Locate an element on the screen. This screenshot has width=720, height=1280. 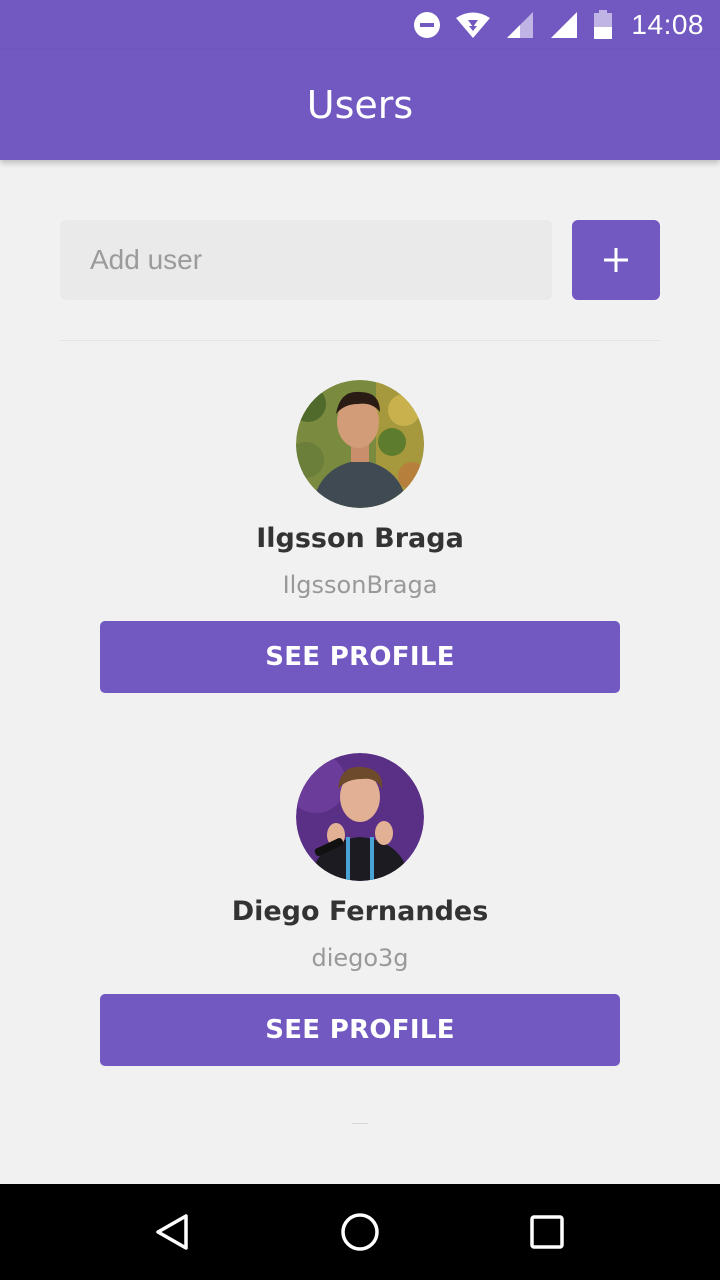
status-icons: 14:08 is located at coordinates (558, 25).